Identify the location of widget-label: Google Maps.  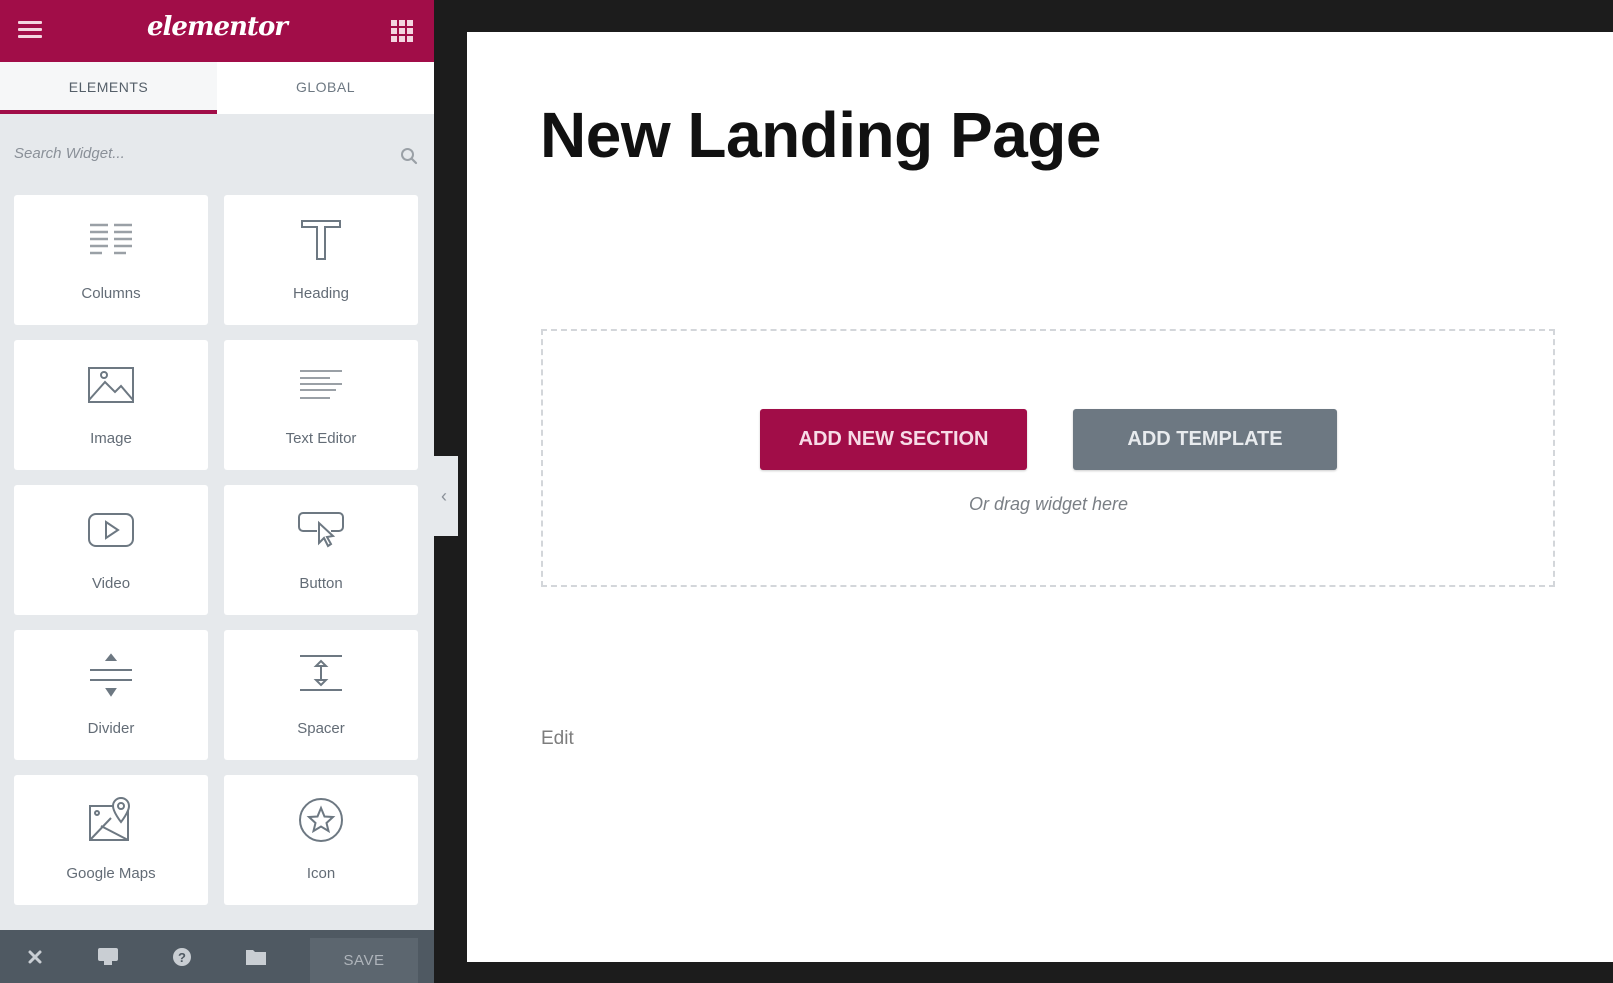
(111, 873).